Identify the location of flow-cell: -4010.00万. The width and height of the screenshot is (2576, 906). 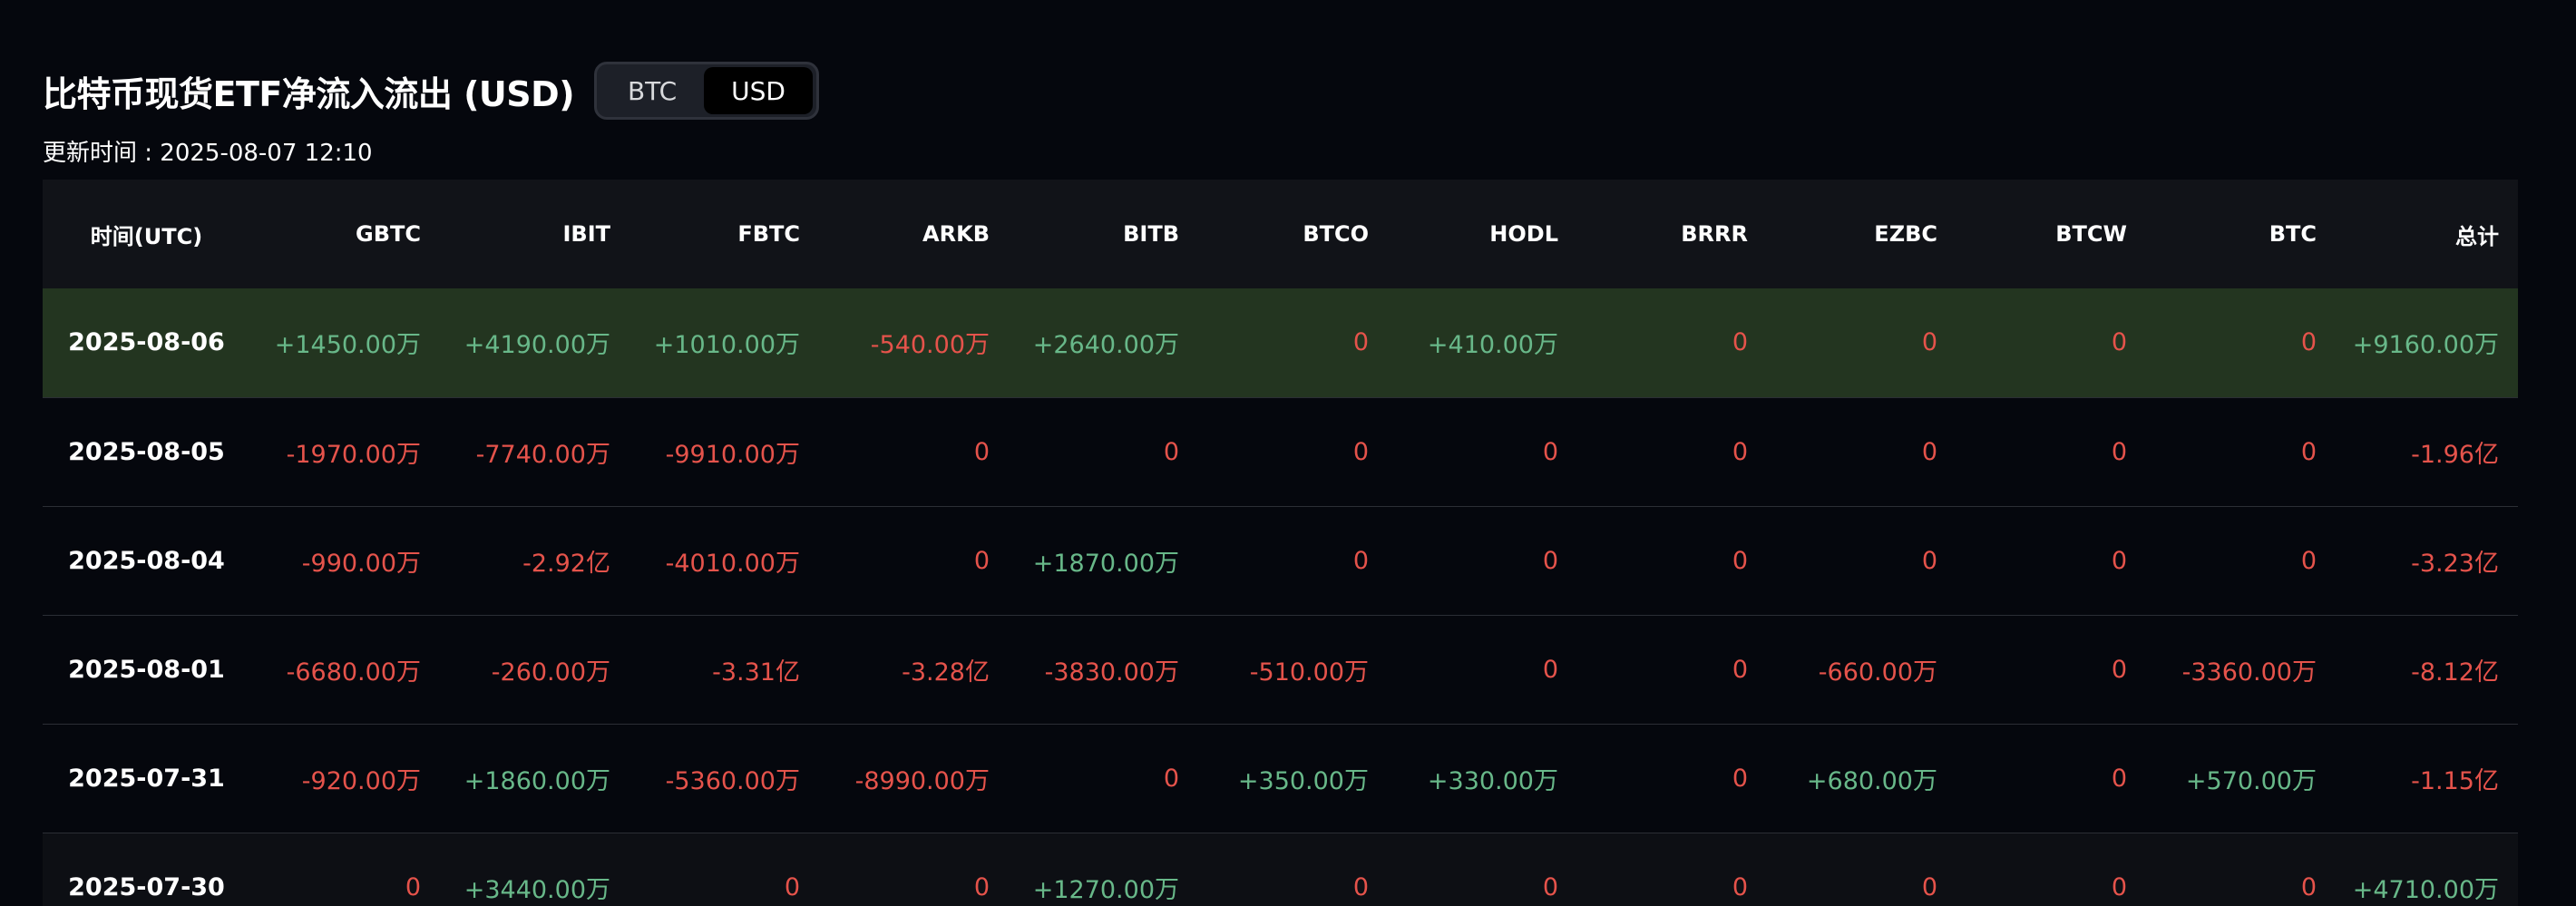
(724, 561).